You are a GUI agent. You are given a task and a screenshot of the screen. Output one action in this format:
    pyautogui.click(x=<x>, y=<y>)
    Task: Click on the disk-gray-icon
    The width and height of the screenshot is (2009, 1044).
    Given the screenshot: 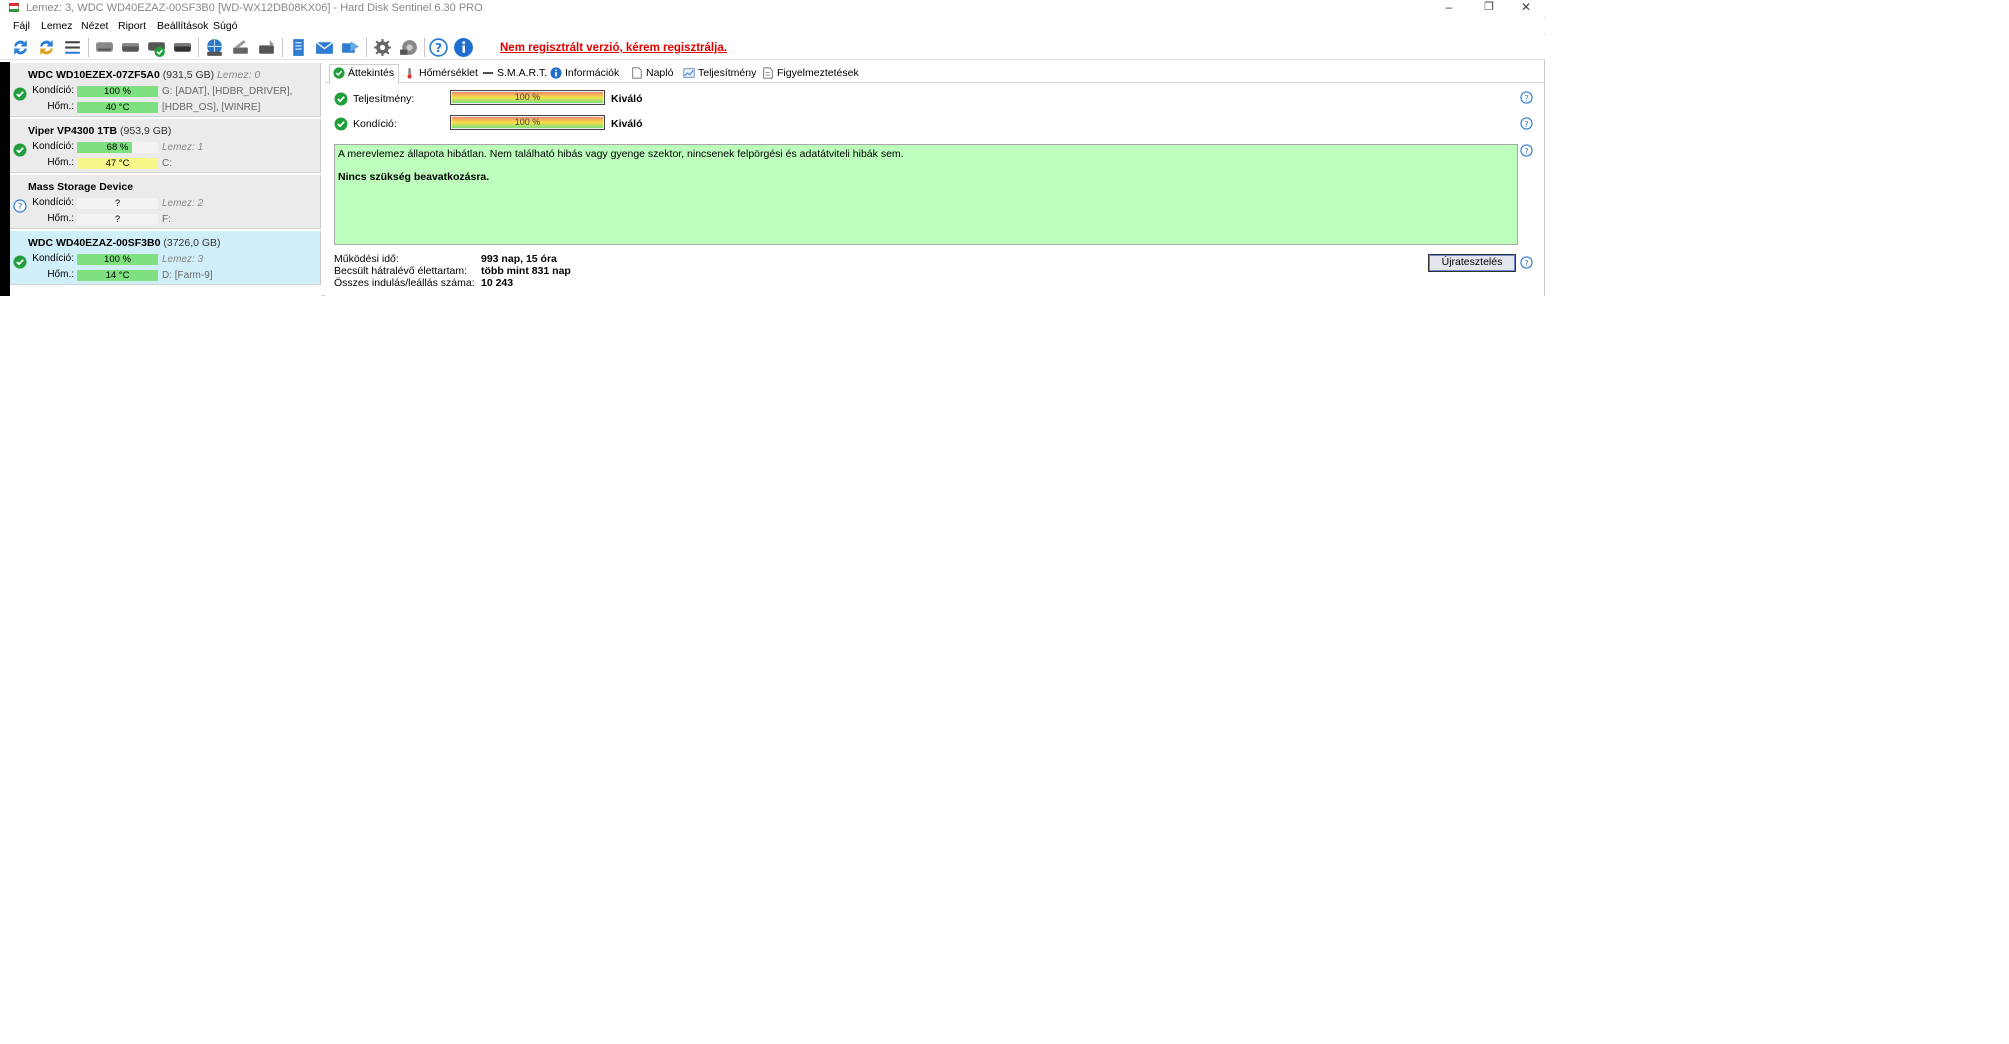 What is the action you would take?
    pyautogui.click(x=104, y=47)
    